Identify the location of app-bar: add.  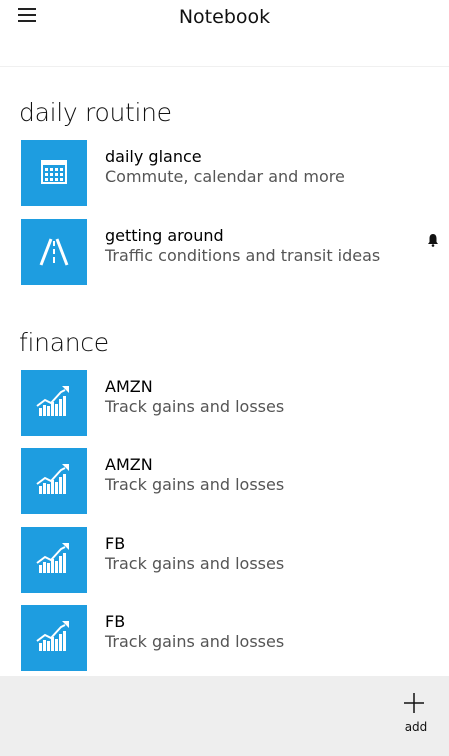
(224, 716).